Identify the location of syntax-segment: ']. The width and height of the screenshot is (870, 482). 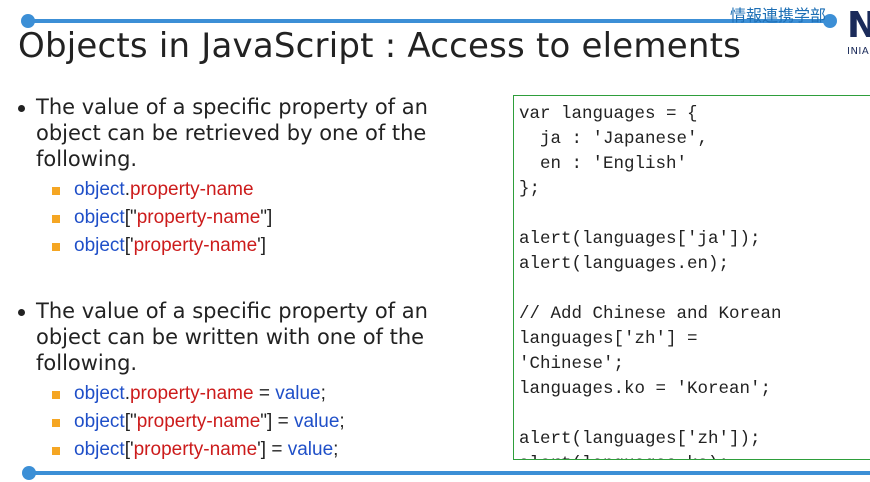
(262, 245).